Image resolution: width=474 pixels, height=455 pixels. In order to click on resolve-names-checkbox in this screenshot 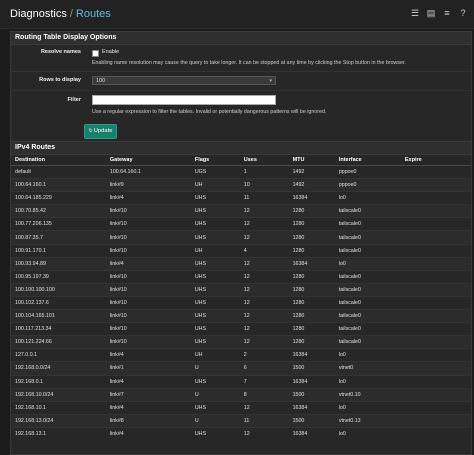, I will do `click(95, 53)`.